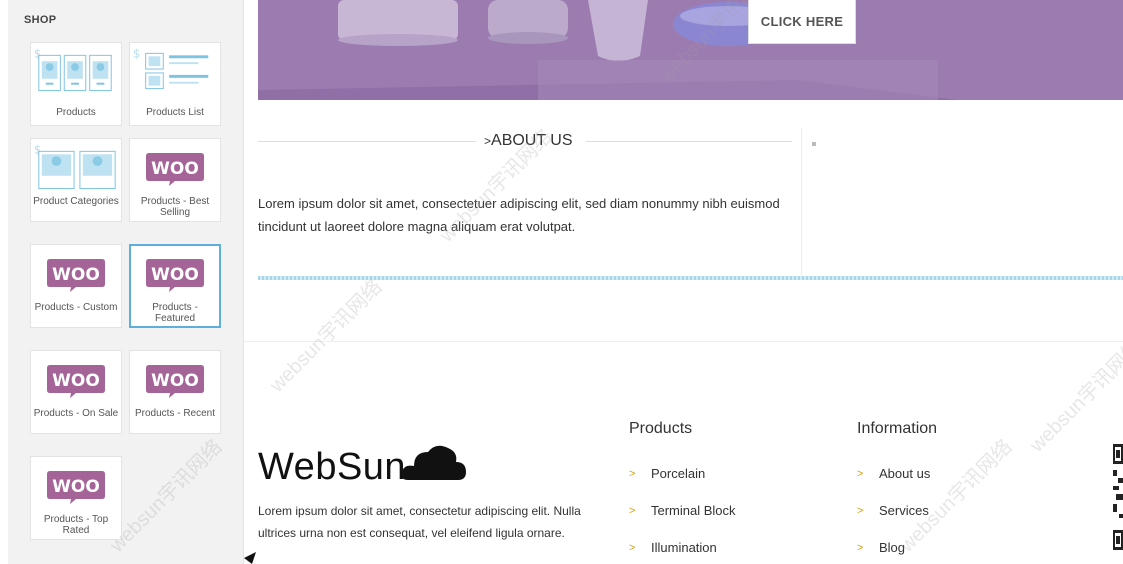 This screenshot has width=1123, height=564. I want to click on widget-products-featured: WOO Products - Featured, so click(175, 286).